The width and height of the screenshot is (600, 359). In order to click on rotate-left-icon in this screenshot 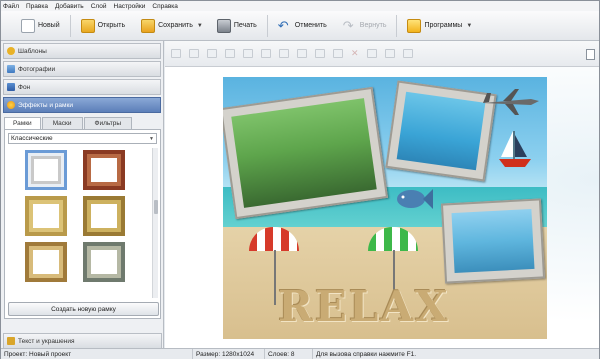, I will do `click(284, 53)`.